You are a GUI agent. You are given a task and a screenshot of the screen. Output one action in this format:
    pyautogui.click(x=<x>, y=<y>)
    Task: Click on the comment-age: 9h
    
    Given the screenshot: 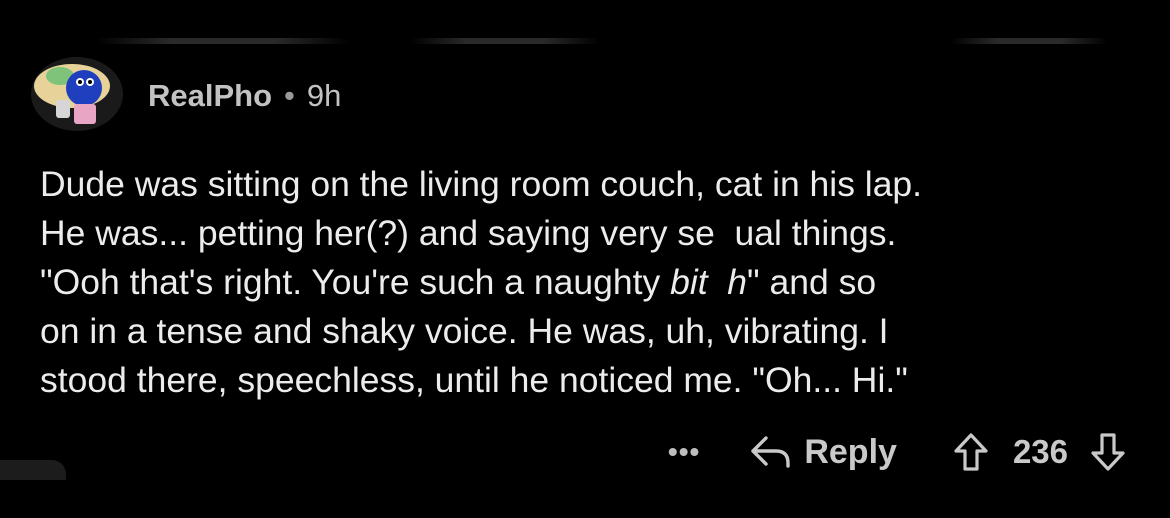 What is the action you would take?
    pyautogui.click(x=324, y=95)
    